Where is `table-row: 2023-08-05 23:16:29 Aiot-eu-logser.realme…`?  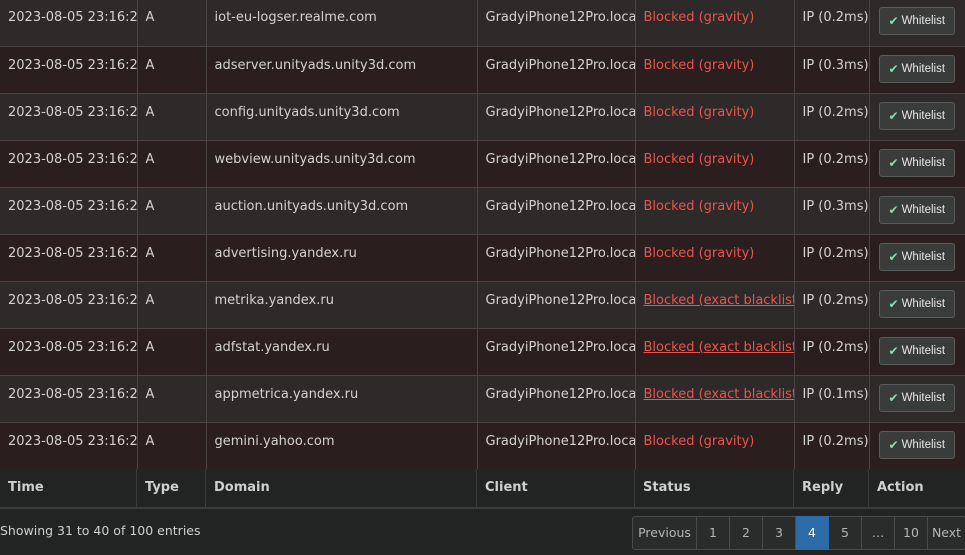 table-row: 2023-08-05 23:16:29 Aiot-eu-logser.realme… is located at coordinates (482, 23).